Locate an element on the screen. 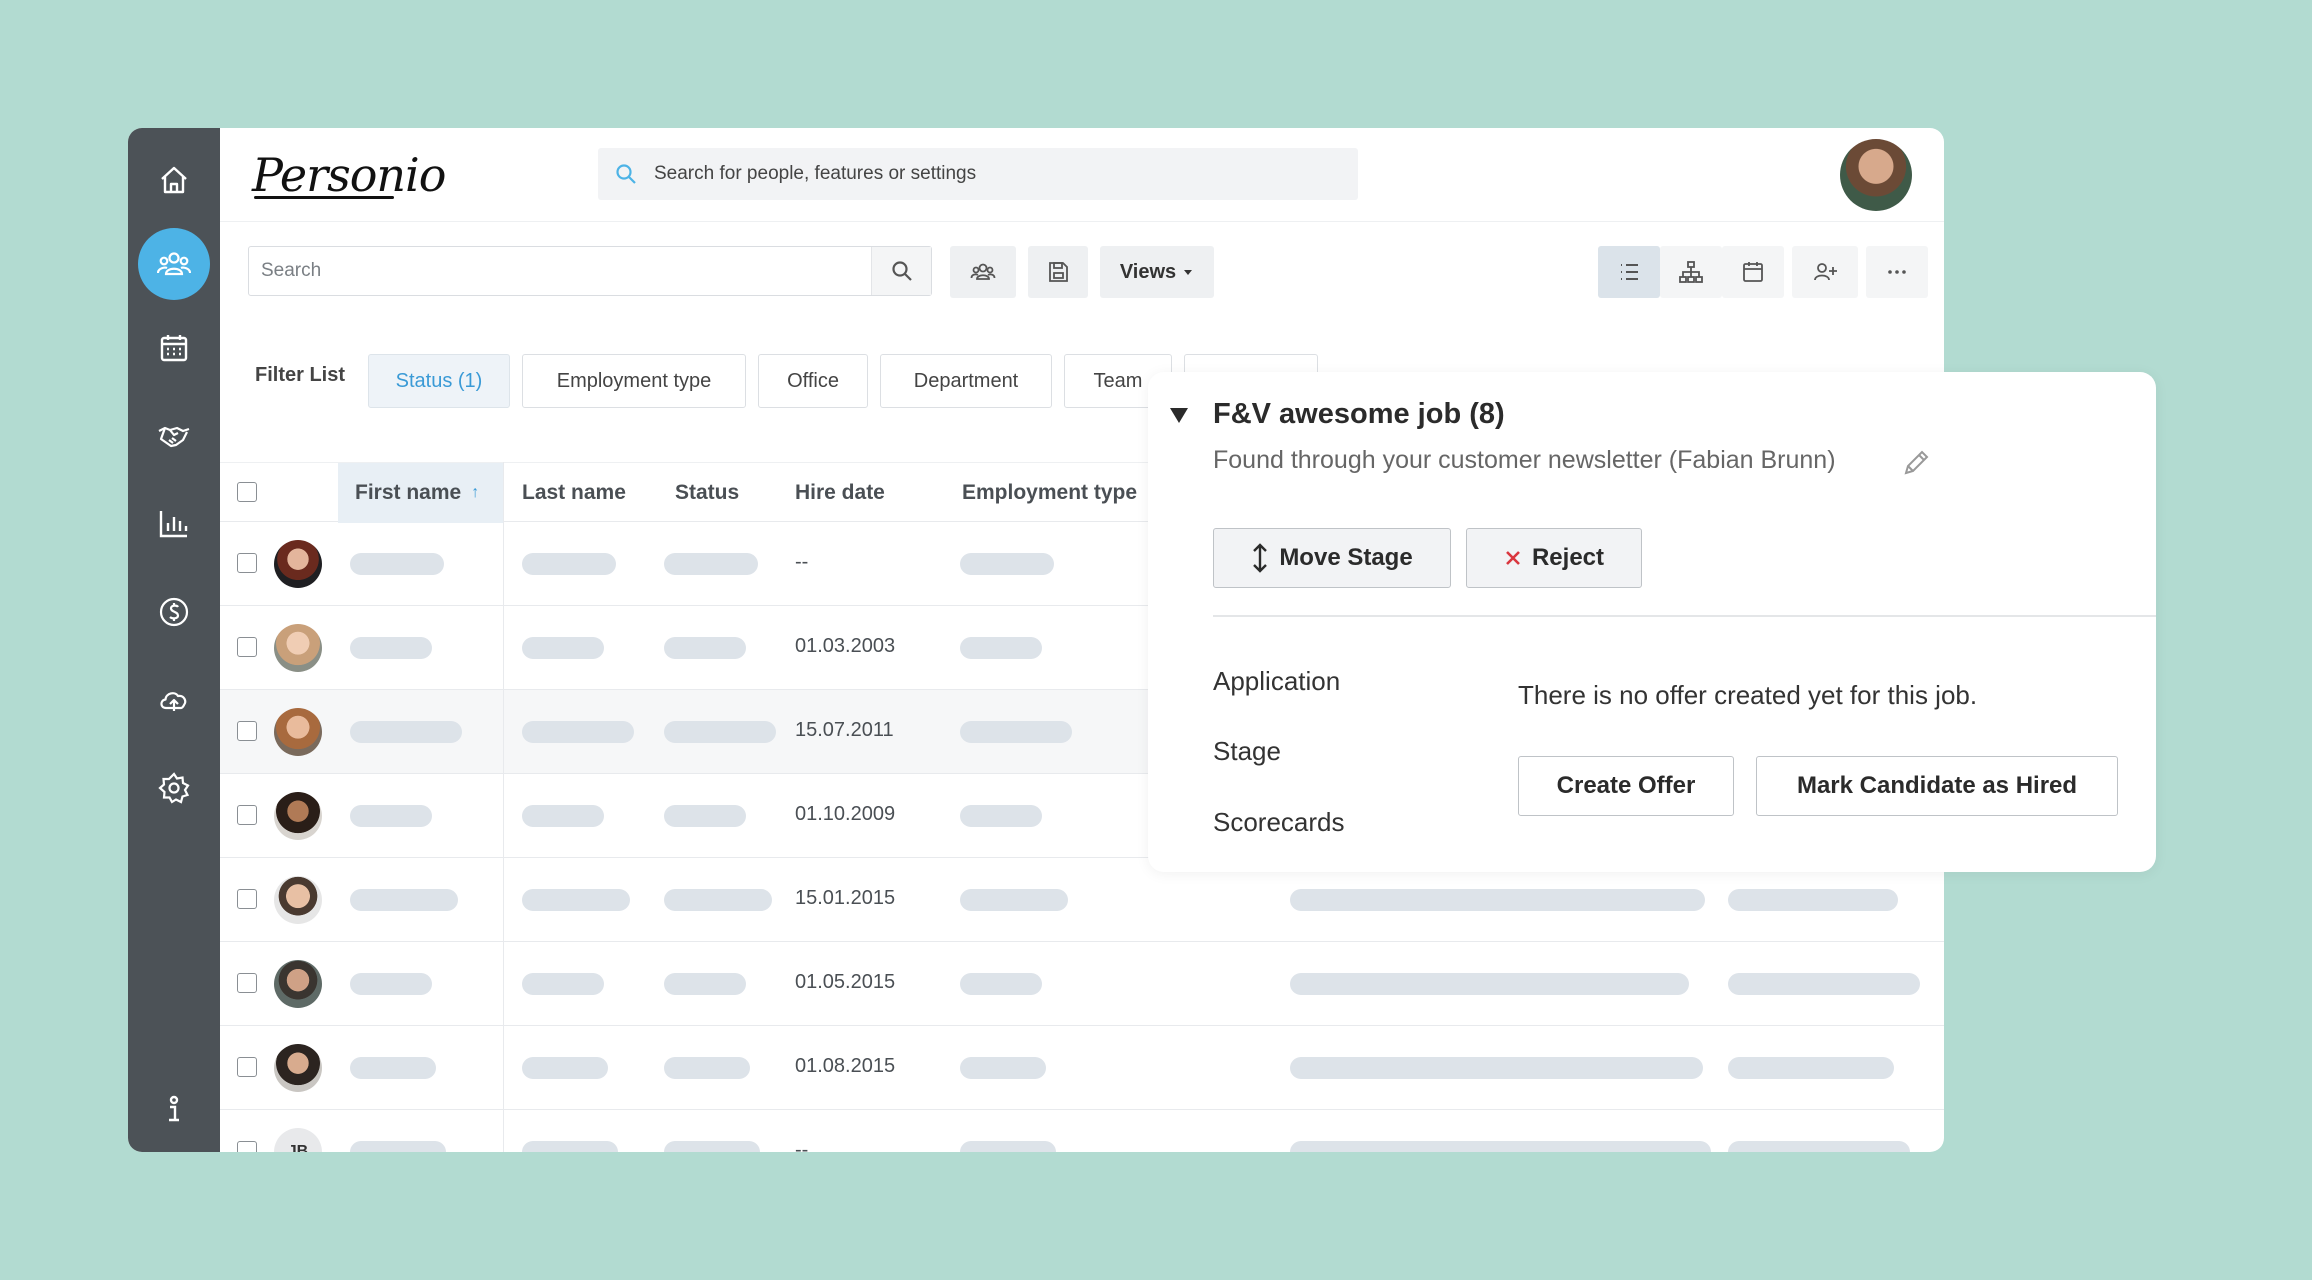 The width and height of the screenshot is (2312, 1280). calendar-view-button is located at coordinates (1753, 272).